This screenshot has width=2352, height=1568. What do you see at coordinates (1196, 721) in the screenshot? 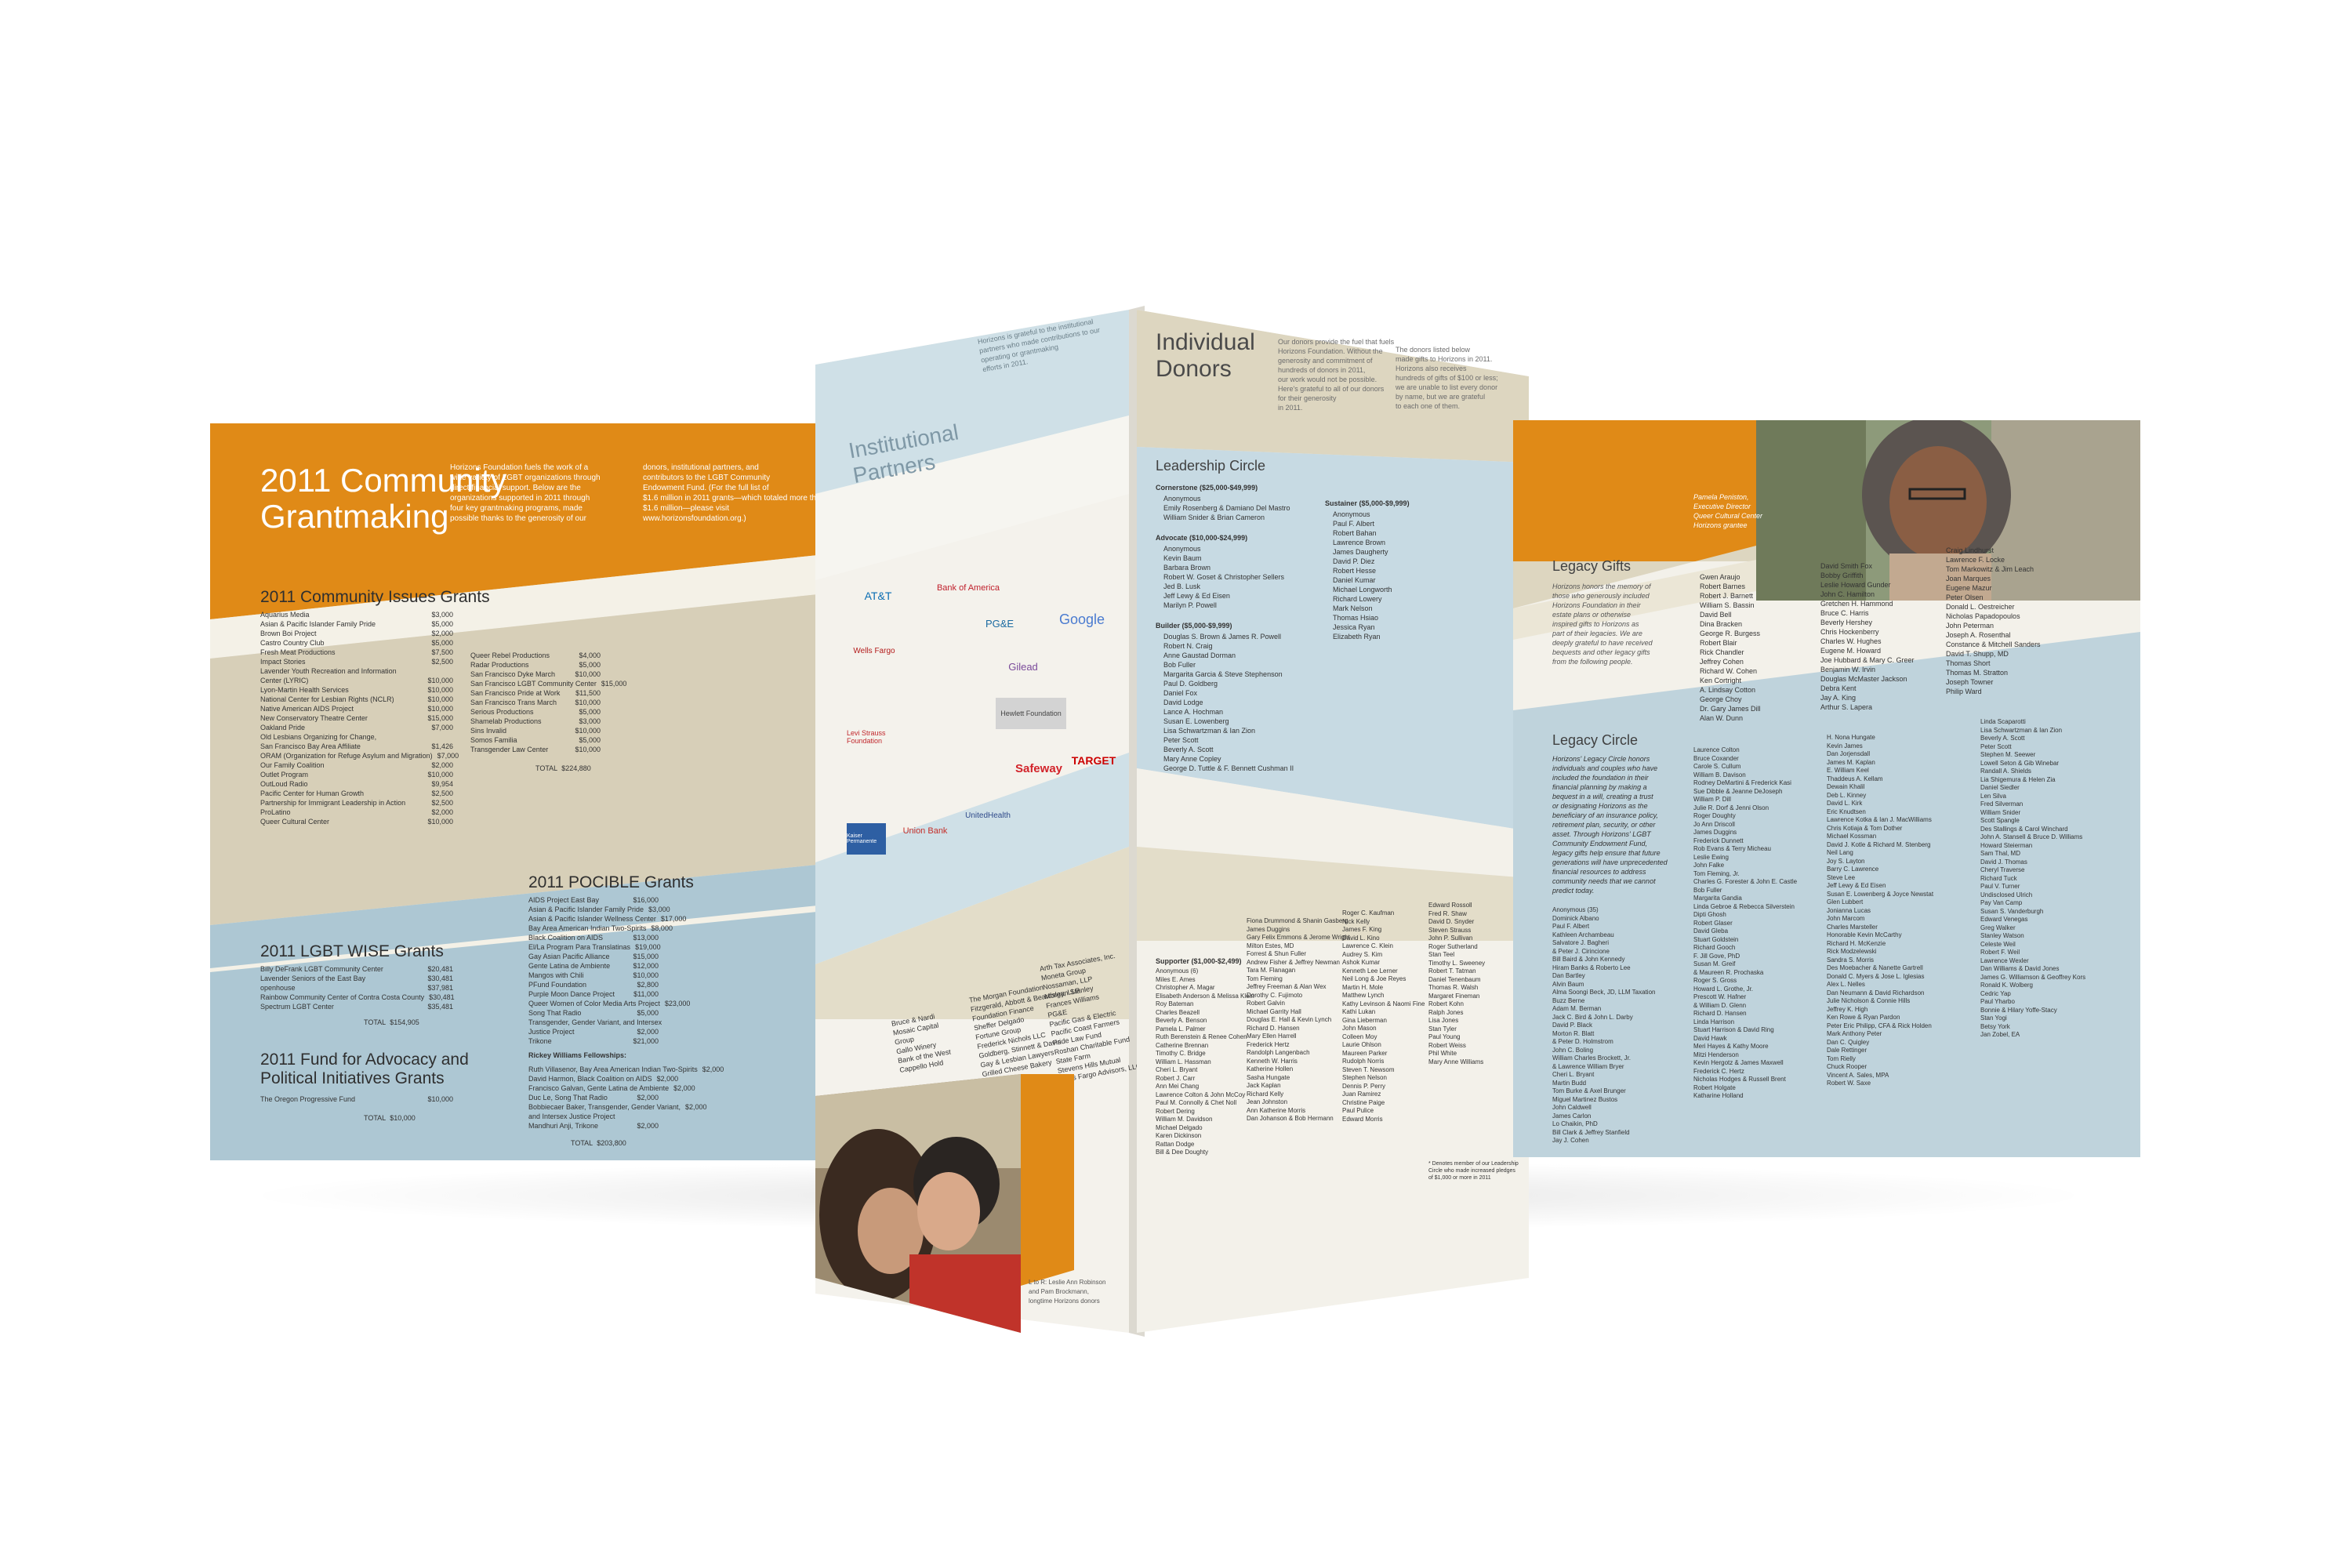
I see `list-line: Susan E. Lowenberg` at bounding box center [1196, 721].